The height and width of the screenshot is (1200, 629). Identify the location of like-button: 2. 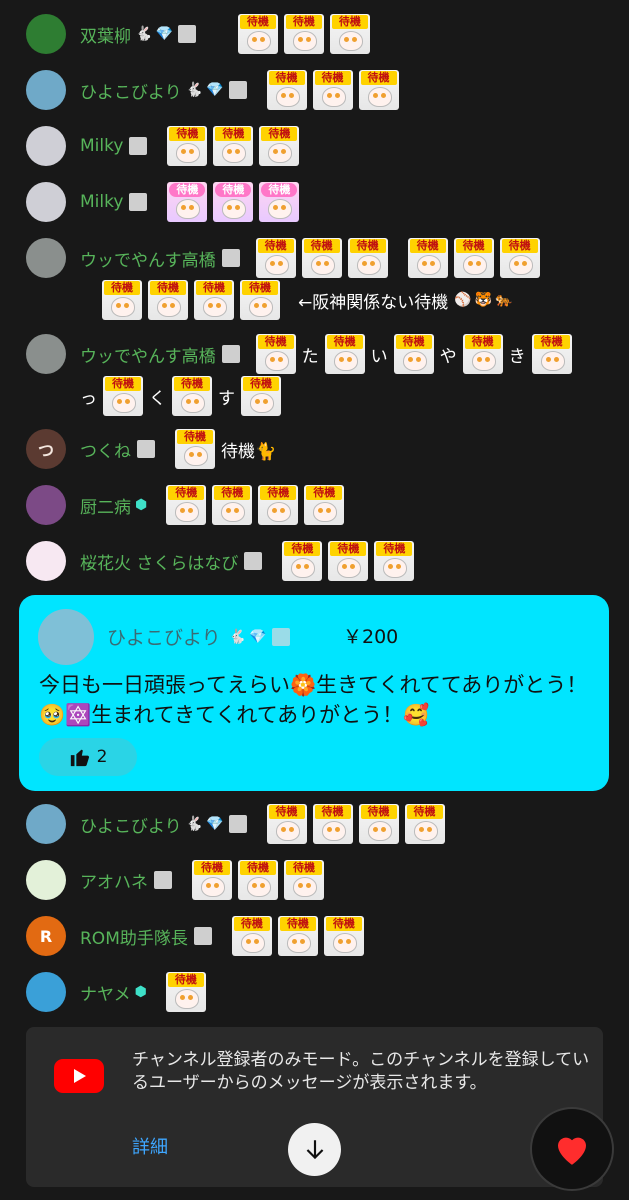
(88, 757).